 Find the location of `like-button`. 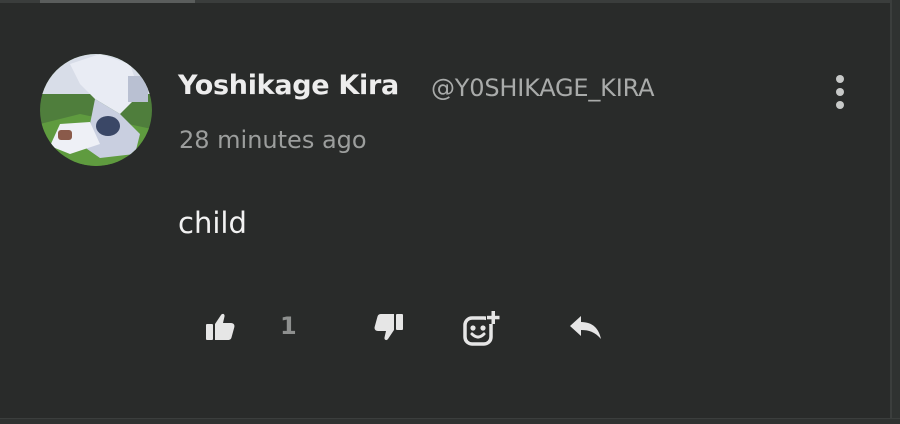

like-button is located at coordinates (220, 327).